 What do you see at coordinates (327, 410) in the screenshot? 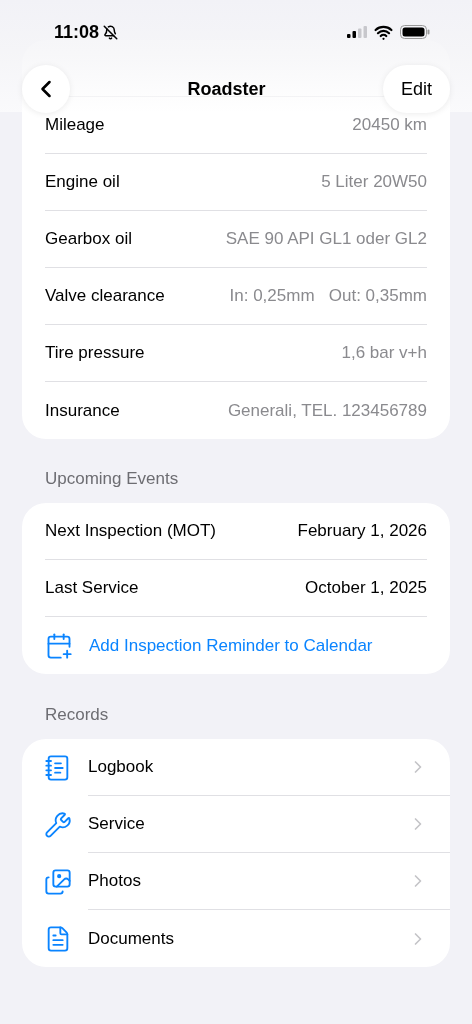
I see `row-value: Generali, TEL. 123456789` at bounding box center [327, 410].